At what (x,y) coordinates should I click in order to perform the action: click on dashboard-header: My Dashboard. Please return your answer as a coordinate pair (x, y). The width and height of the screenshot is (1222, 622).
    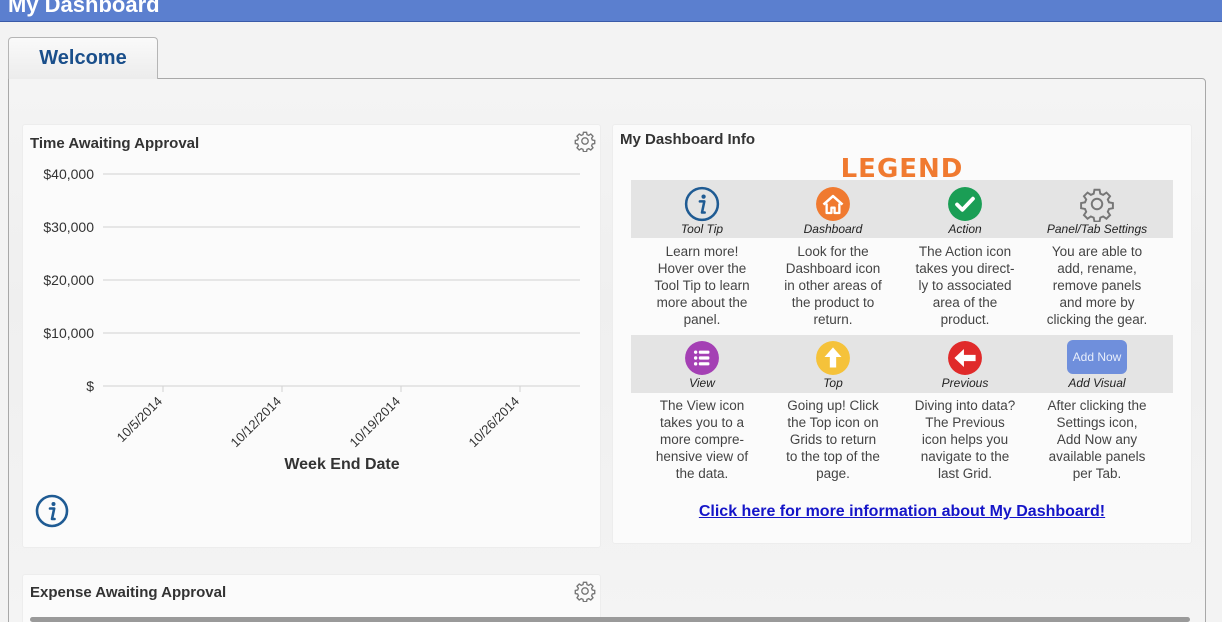
    Looking at the image, I should click on (611, 11).